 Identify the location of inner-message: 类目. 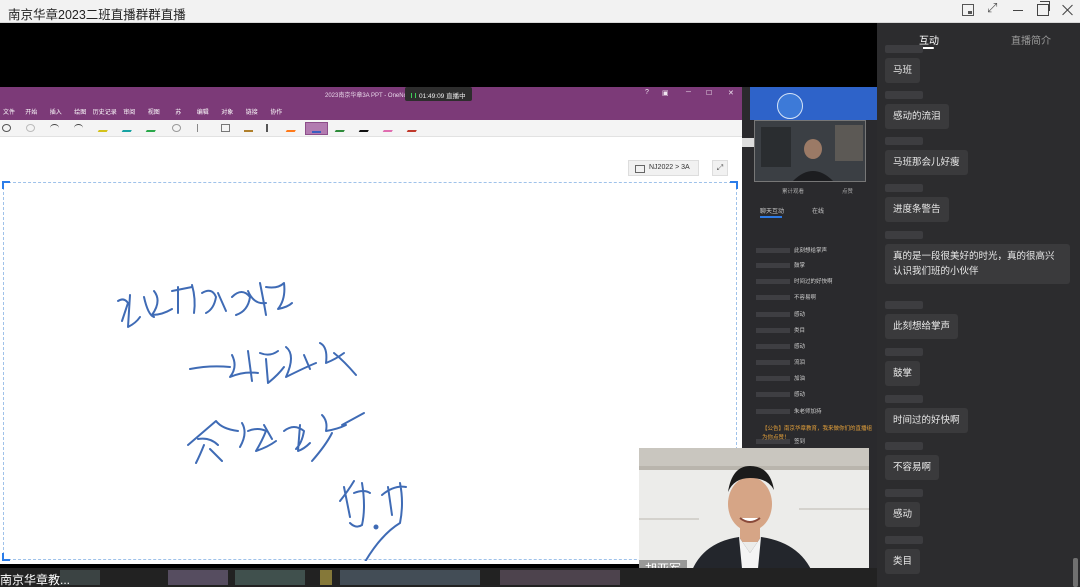
(780, 330).